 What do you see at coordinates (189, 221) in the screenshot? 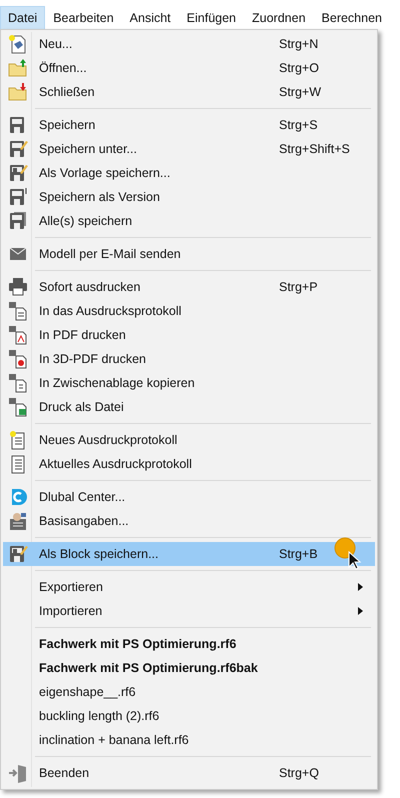
I see `menu-item: Alle(s) speichern` at bounding box center [189, 221].